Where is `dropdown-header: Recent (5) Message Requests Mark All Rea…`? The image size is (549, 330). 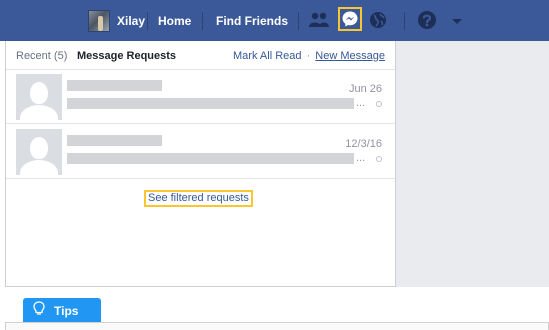 dropdown-header: Recent (5) Message Requests Mark All Rea… is located at coordinates (200, 55).